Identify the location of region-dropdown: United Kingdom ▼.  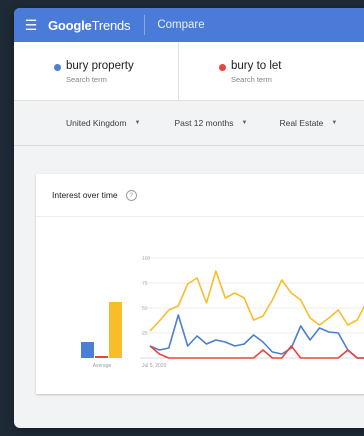
(103, 123).